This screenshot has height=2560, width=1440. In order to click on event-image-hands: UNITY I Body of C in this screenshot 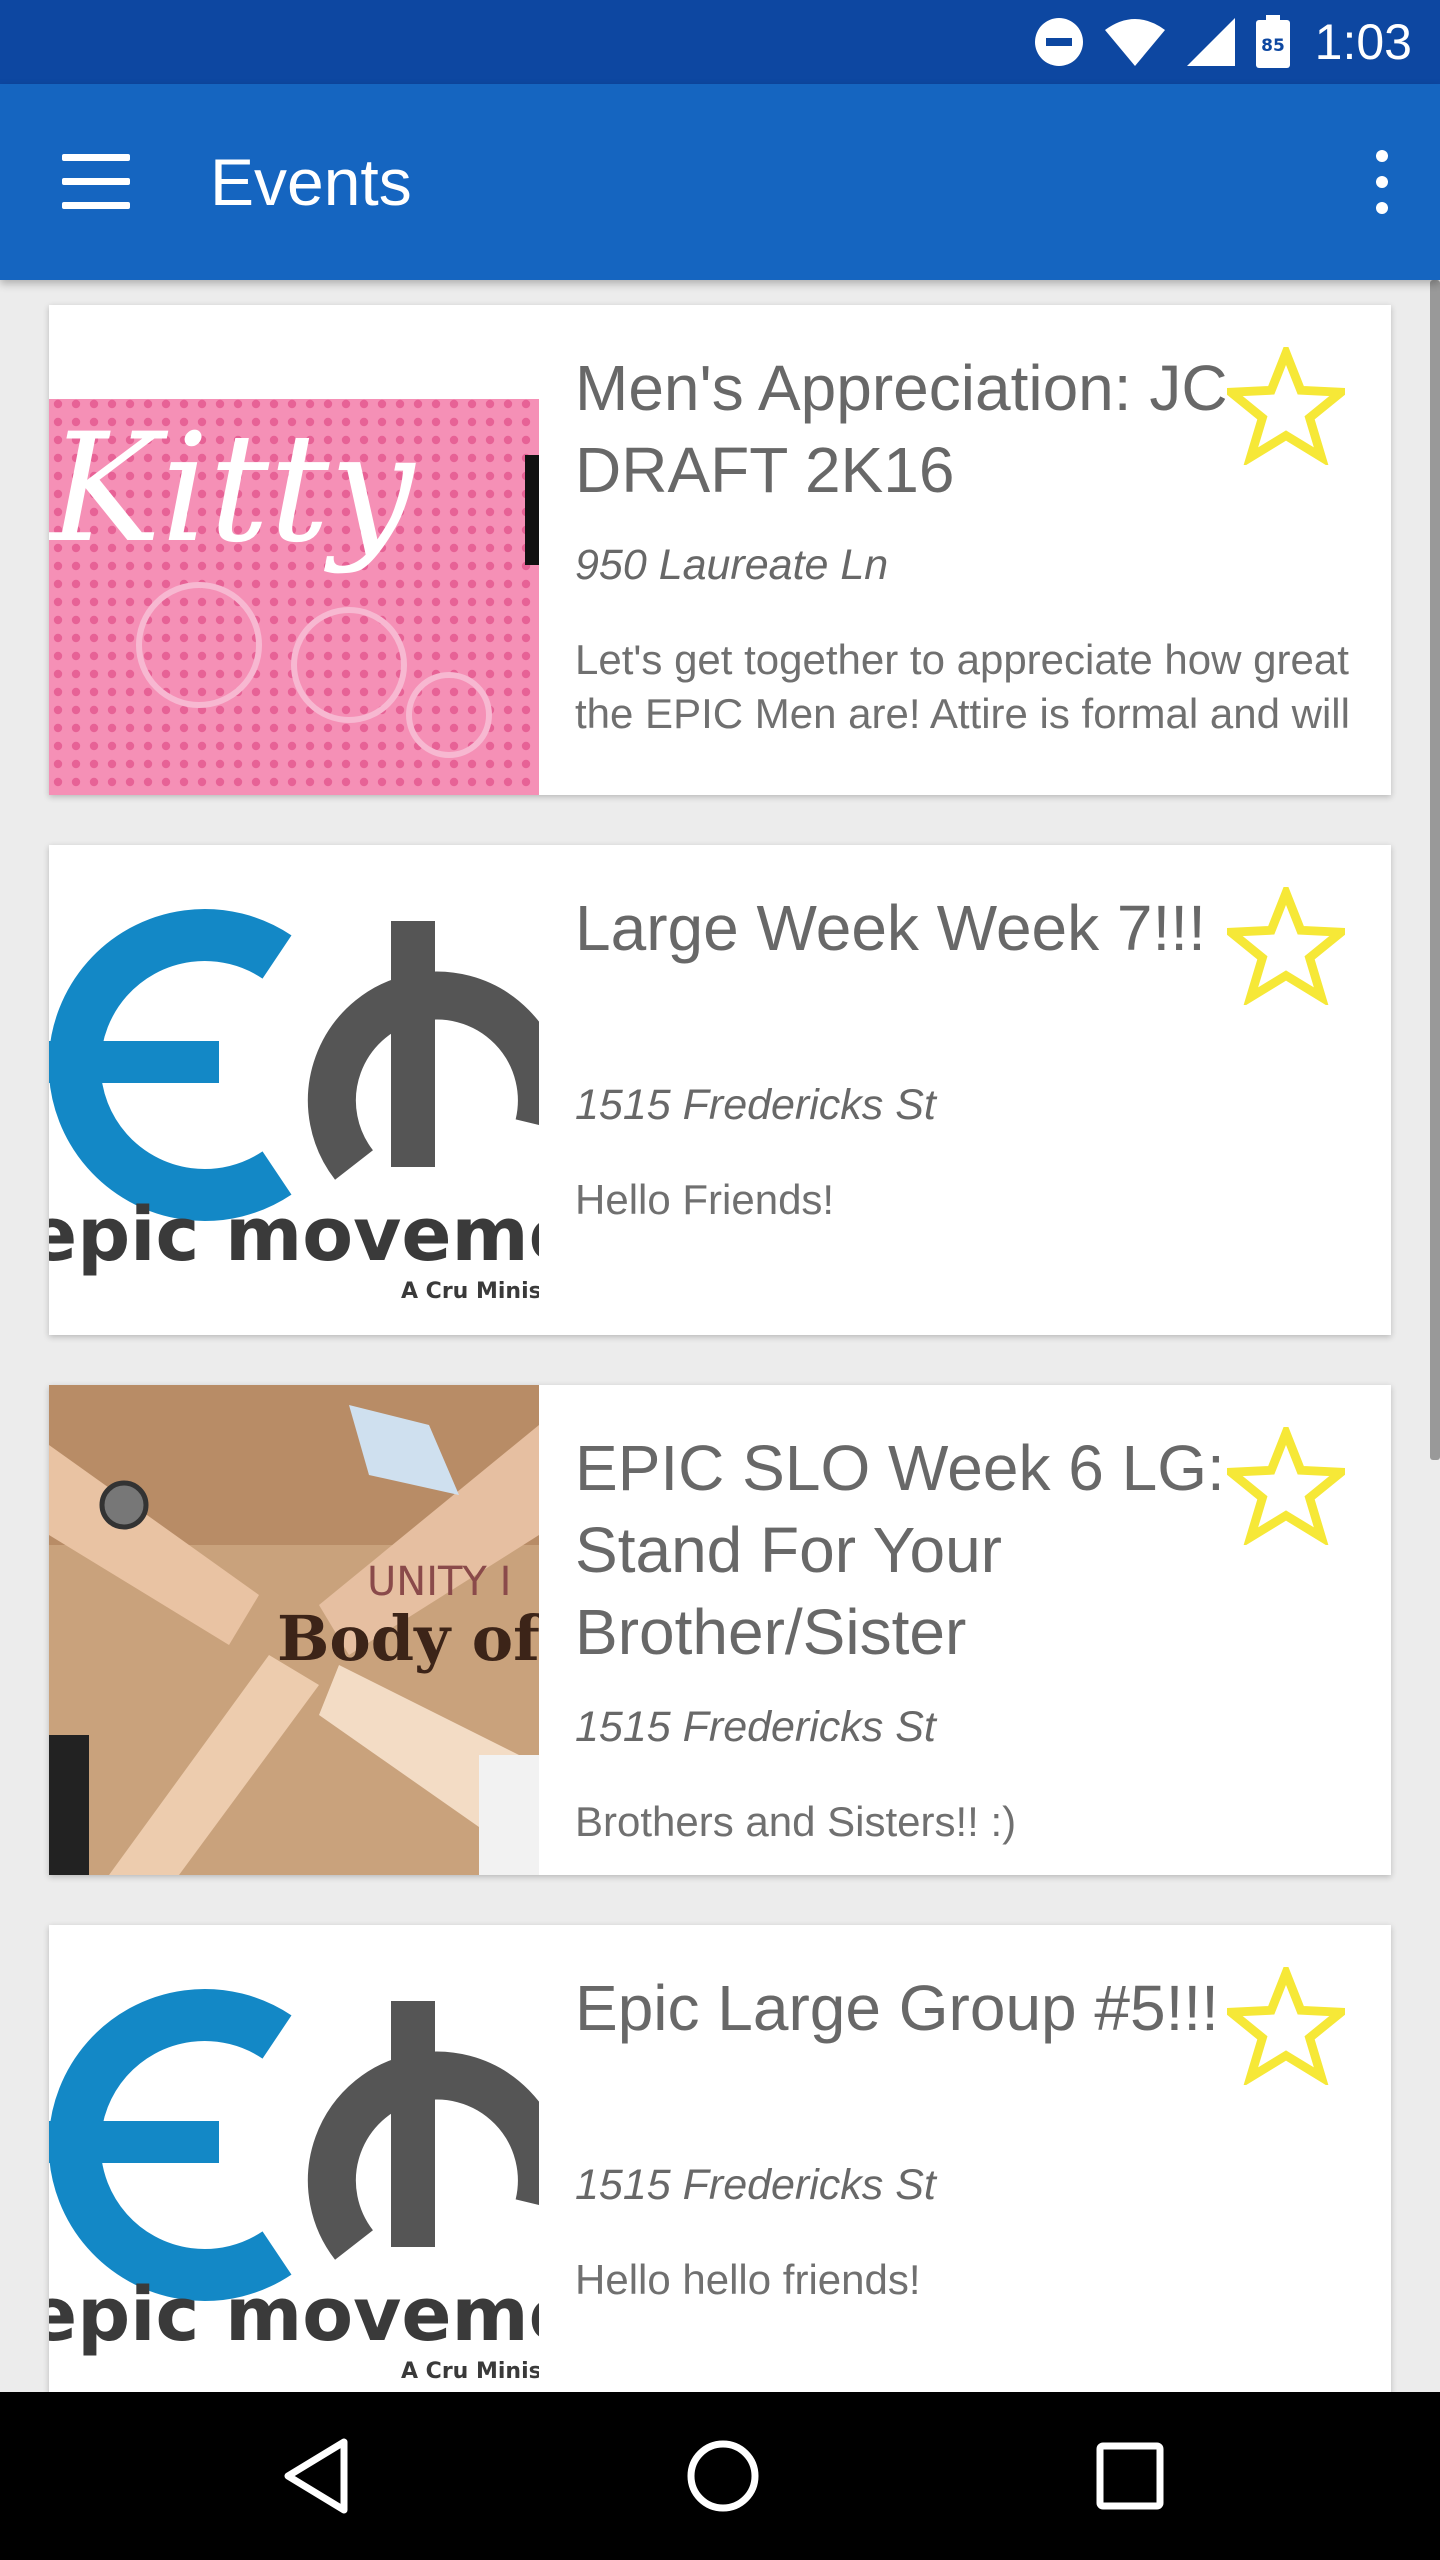, I will do `click(294, 1630)`.